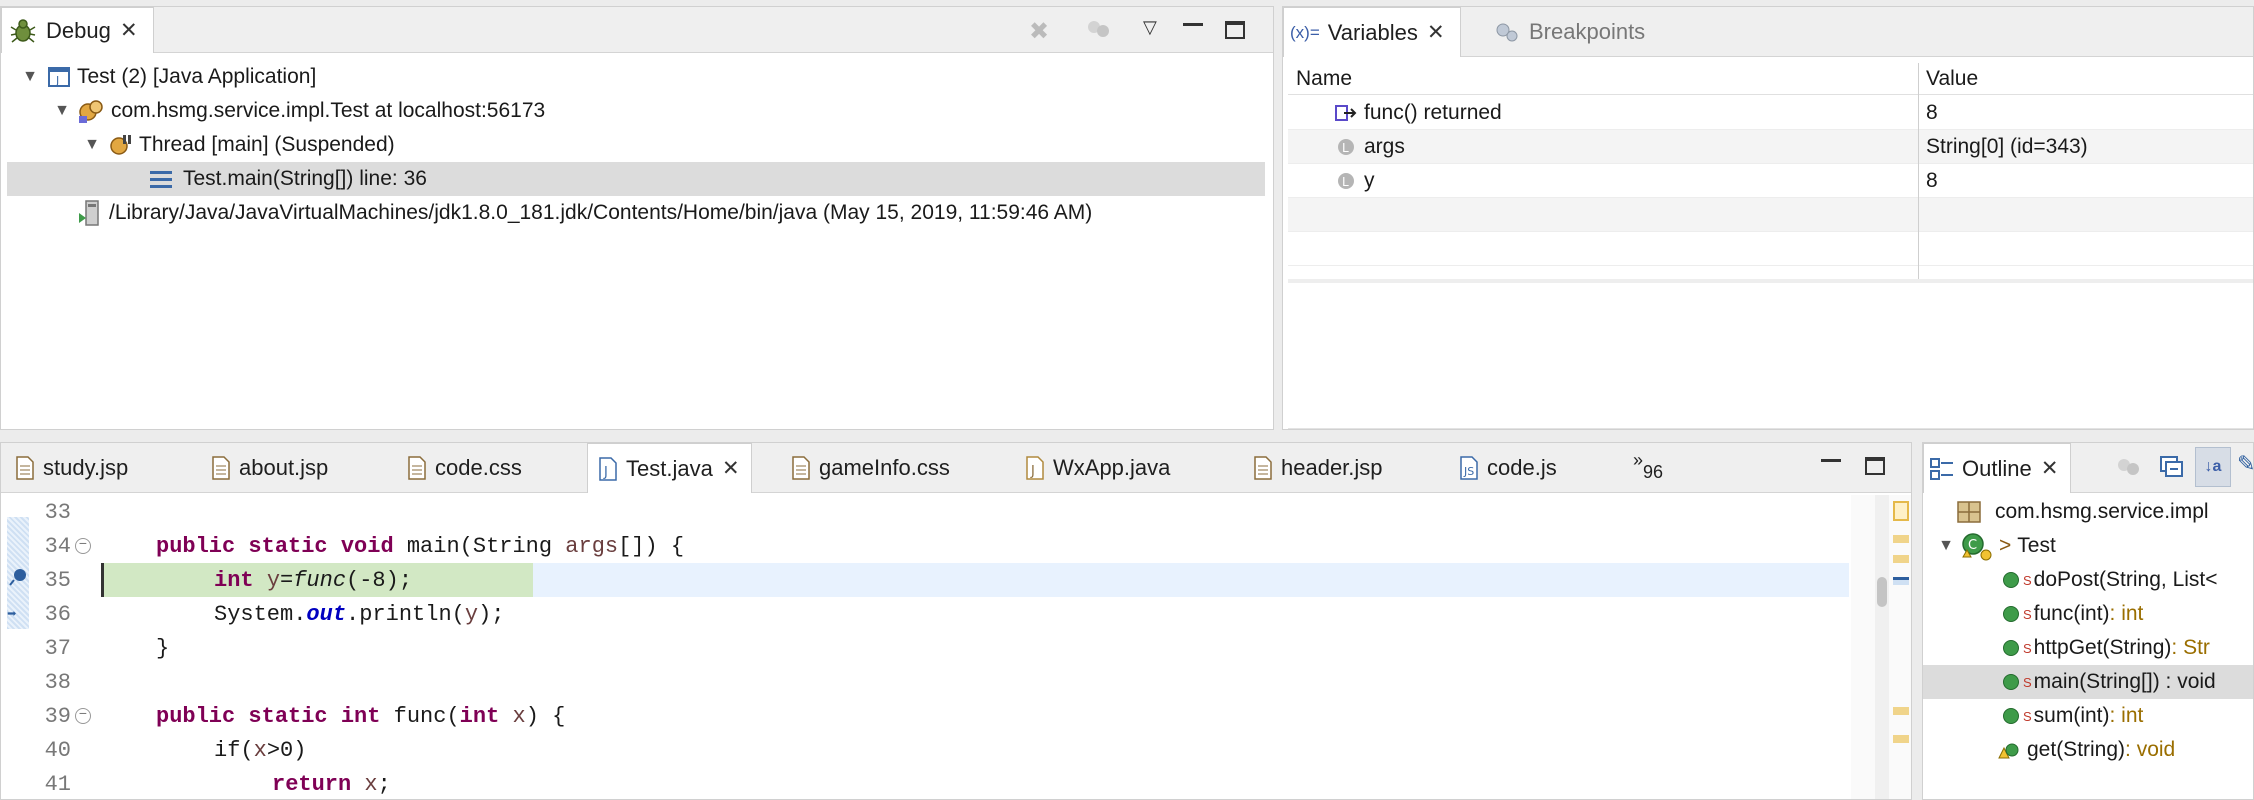  Describe the element at coordinates (956, 614) in the screenshot. I see `code-line: 36 ➡ System.out.println(y);` at that location.